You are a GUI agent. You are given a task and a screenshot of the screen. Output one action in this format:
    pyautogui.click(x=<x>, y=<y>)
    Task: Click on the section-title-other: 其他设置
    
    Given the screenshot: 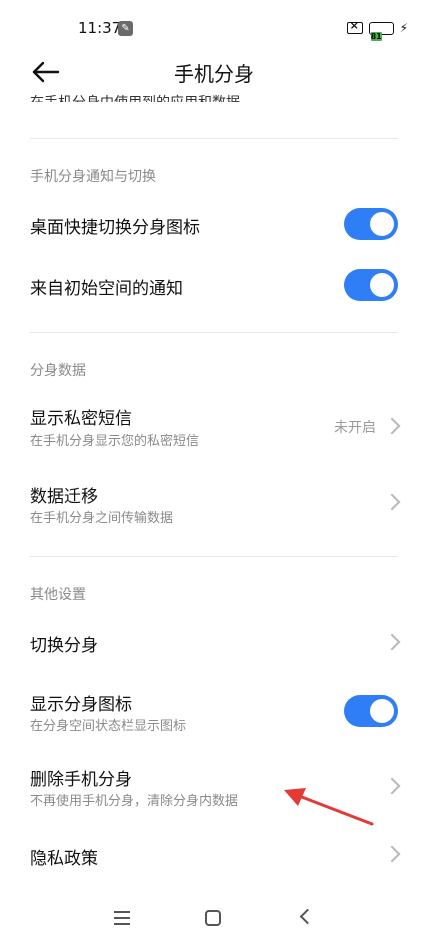 What is the action you would take?
    pyautogui.click(x=58, y=595)
    